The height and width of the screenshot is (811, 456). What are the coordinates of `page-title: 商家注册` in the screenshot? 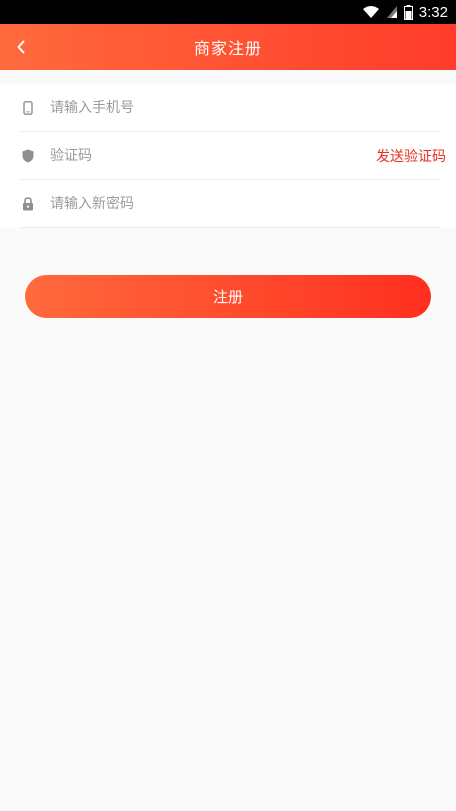 It's located at (227, 48).